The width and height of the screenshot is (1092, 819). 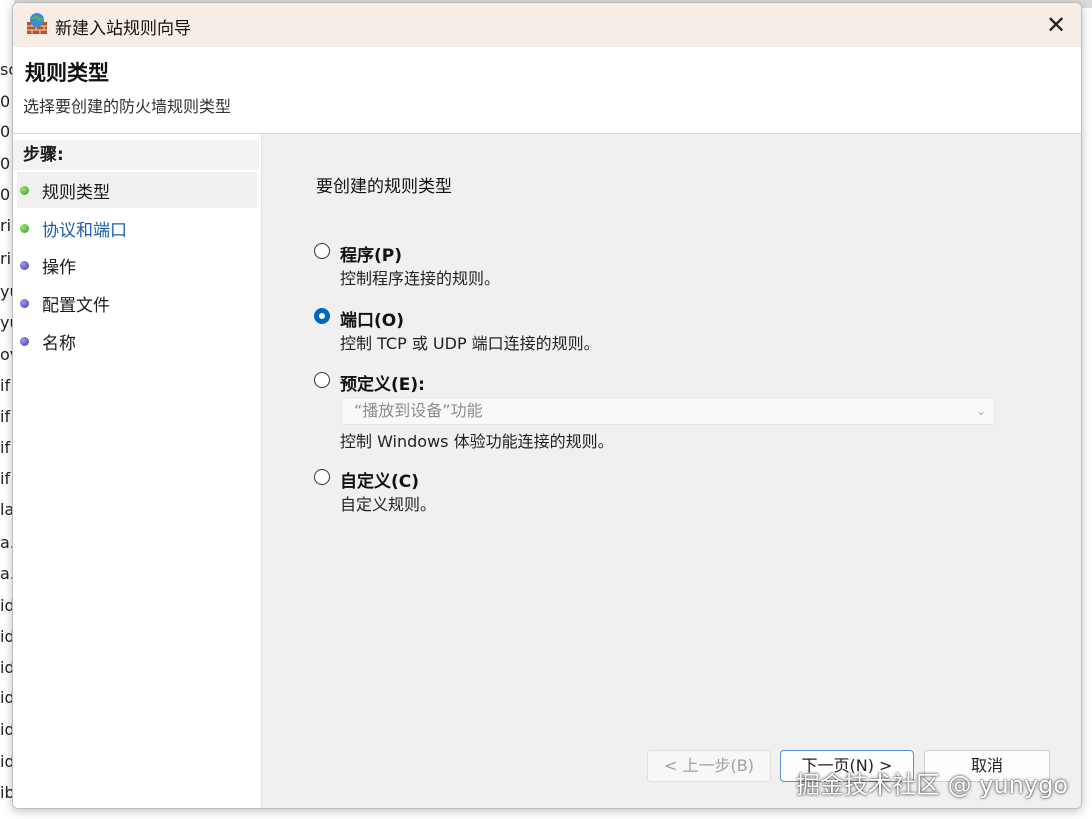 I want to click on option-label: 自定义(C), so click(x=379, y=479).